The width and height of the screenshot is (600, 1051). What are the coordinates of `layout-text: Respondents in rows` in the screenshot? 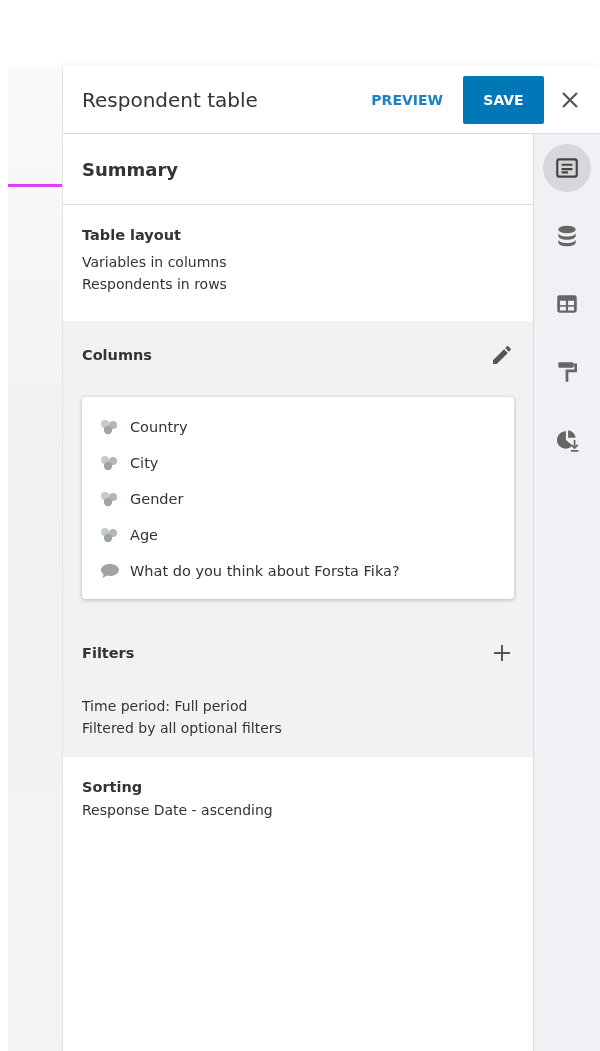 It's located at (155, 284).